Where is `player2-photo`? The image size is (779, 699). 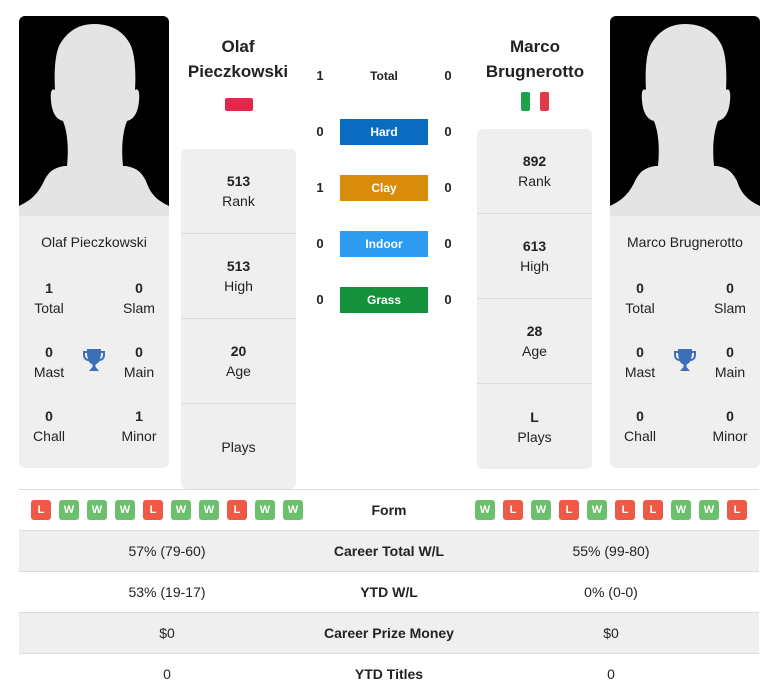
player2-photo is located at coordinates (685, 116).